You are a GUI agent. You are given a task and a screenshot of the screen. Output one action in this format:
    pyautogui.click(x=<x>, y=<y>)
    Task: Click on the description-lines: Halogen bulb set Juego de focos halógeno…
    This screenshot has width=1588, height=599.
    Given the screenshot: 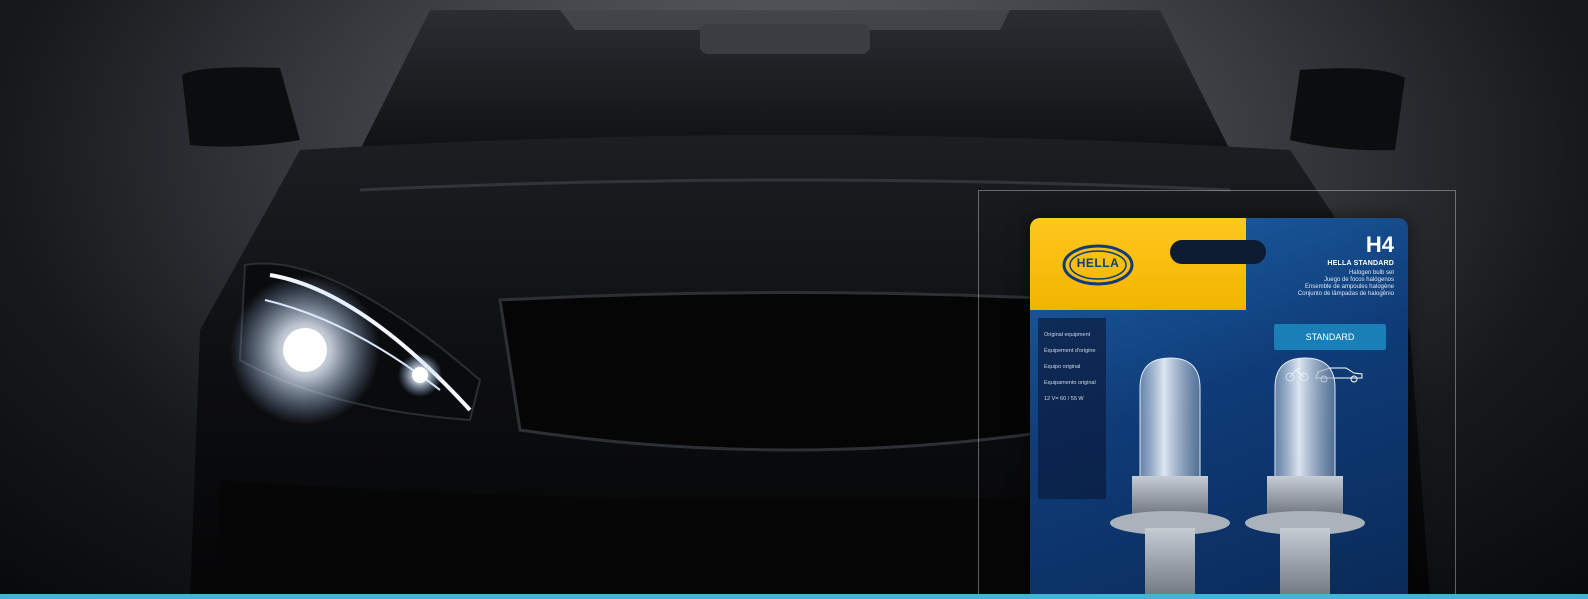 What is the action you would take?
    pyautogui.click(x=1346, y=284)
    